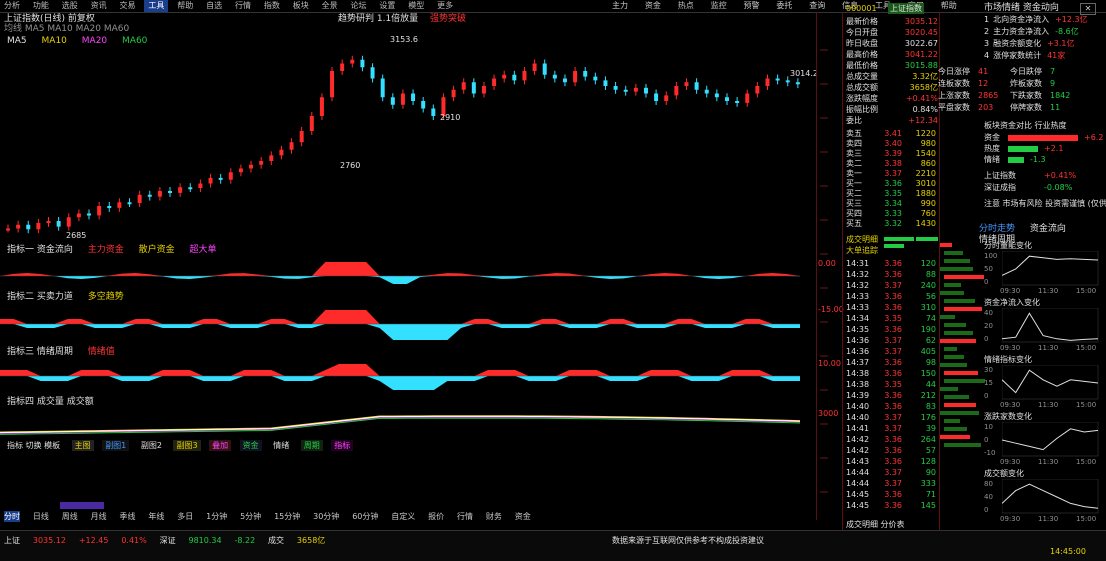  I want to click on menu-item: 设置, so click(387, 6).